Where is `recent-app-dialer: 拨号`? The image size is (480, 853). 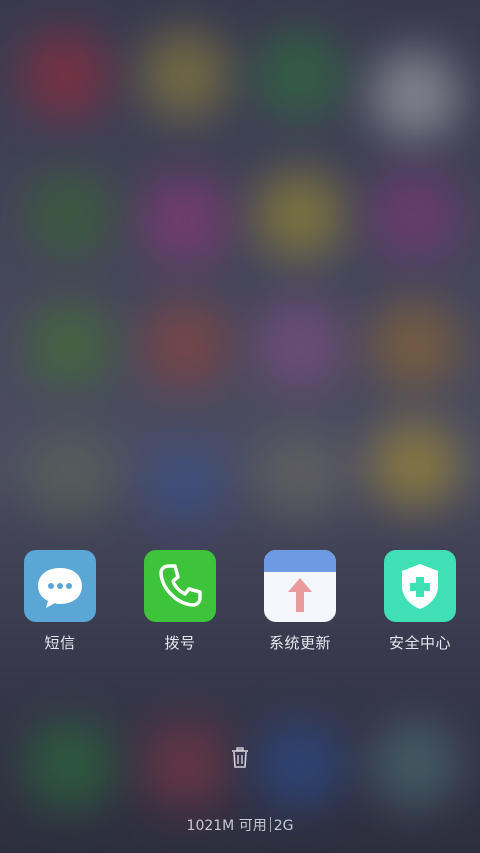
recent-app-dialer: 拨号 is located at coordinates (180, 605).